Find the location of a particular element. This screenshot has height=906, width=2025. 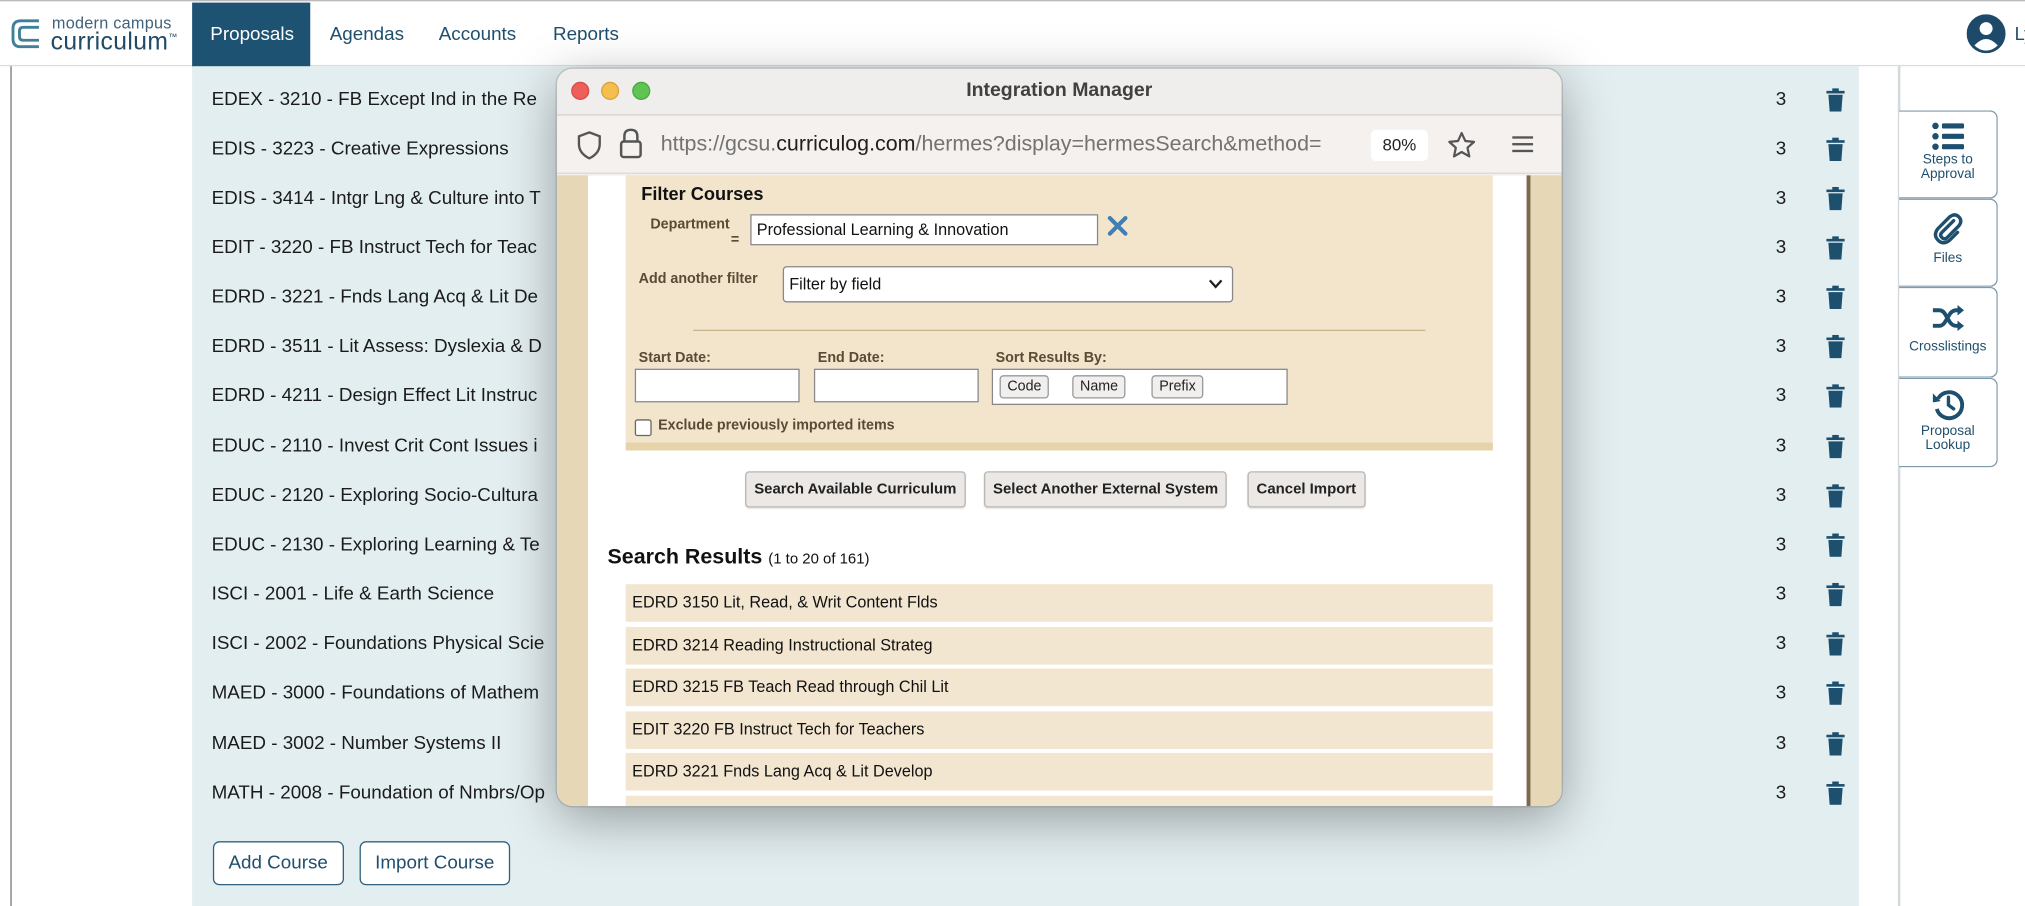

result-item-partial is located at coordinates (1059, 801).